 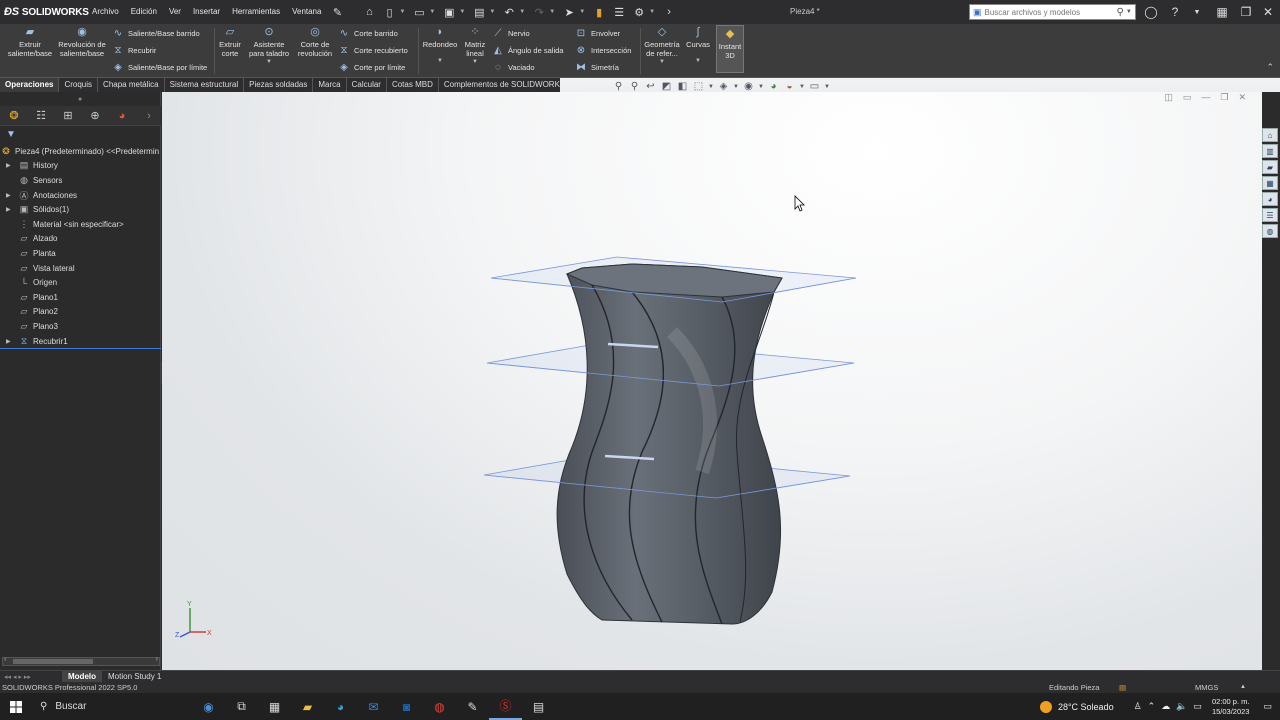 I want to click on status-units: MMGS, so click(x=1206, y=687).